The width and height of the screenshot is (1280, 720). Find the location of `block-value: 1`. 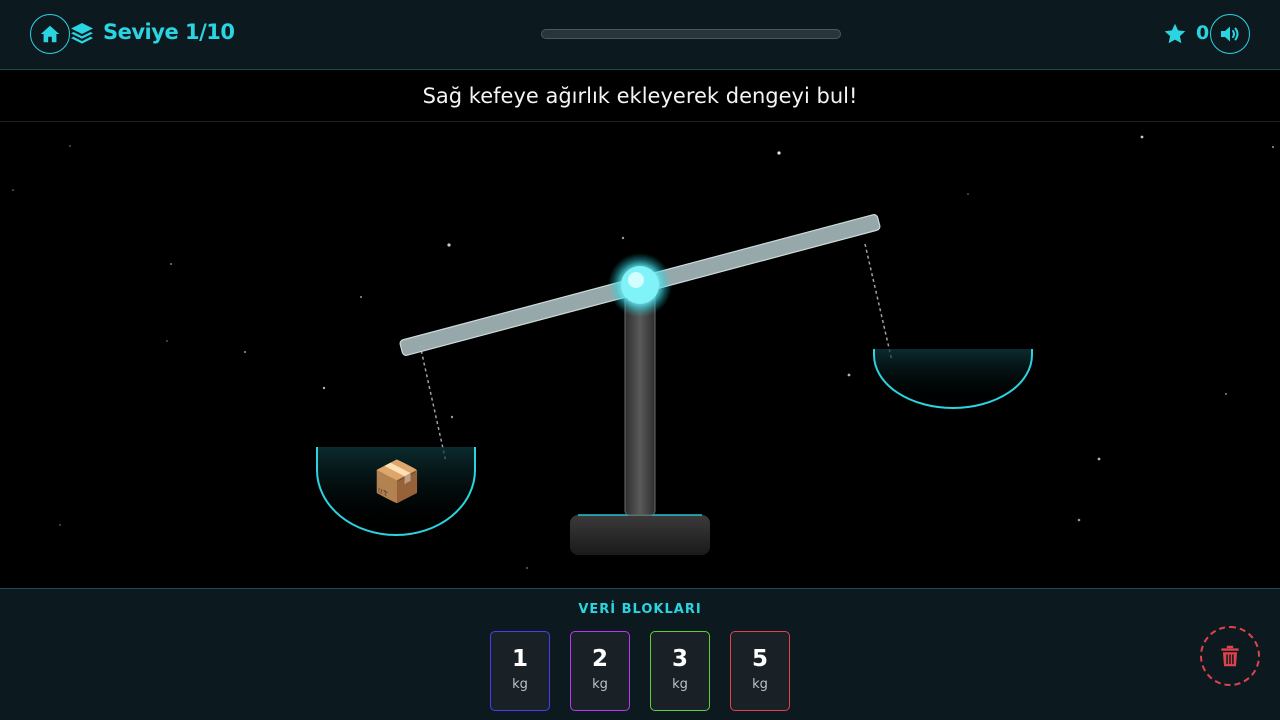

block-value: 1 is located at coordinates (519, 659).